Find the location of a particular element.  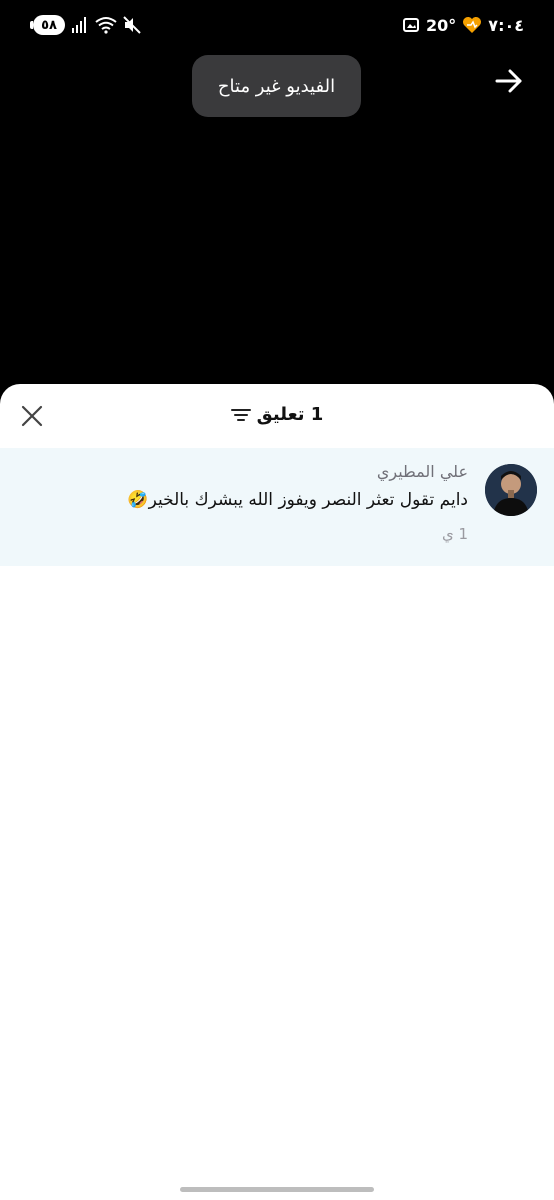

status-left: ٥٨ is located at coordinates (85, 25).